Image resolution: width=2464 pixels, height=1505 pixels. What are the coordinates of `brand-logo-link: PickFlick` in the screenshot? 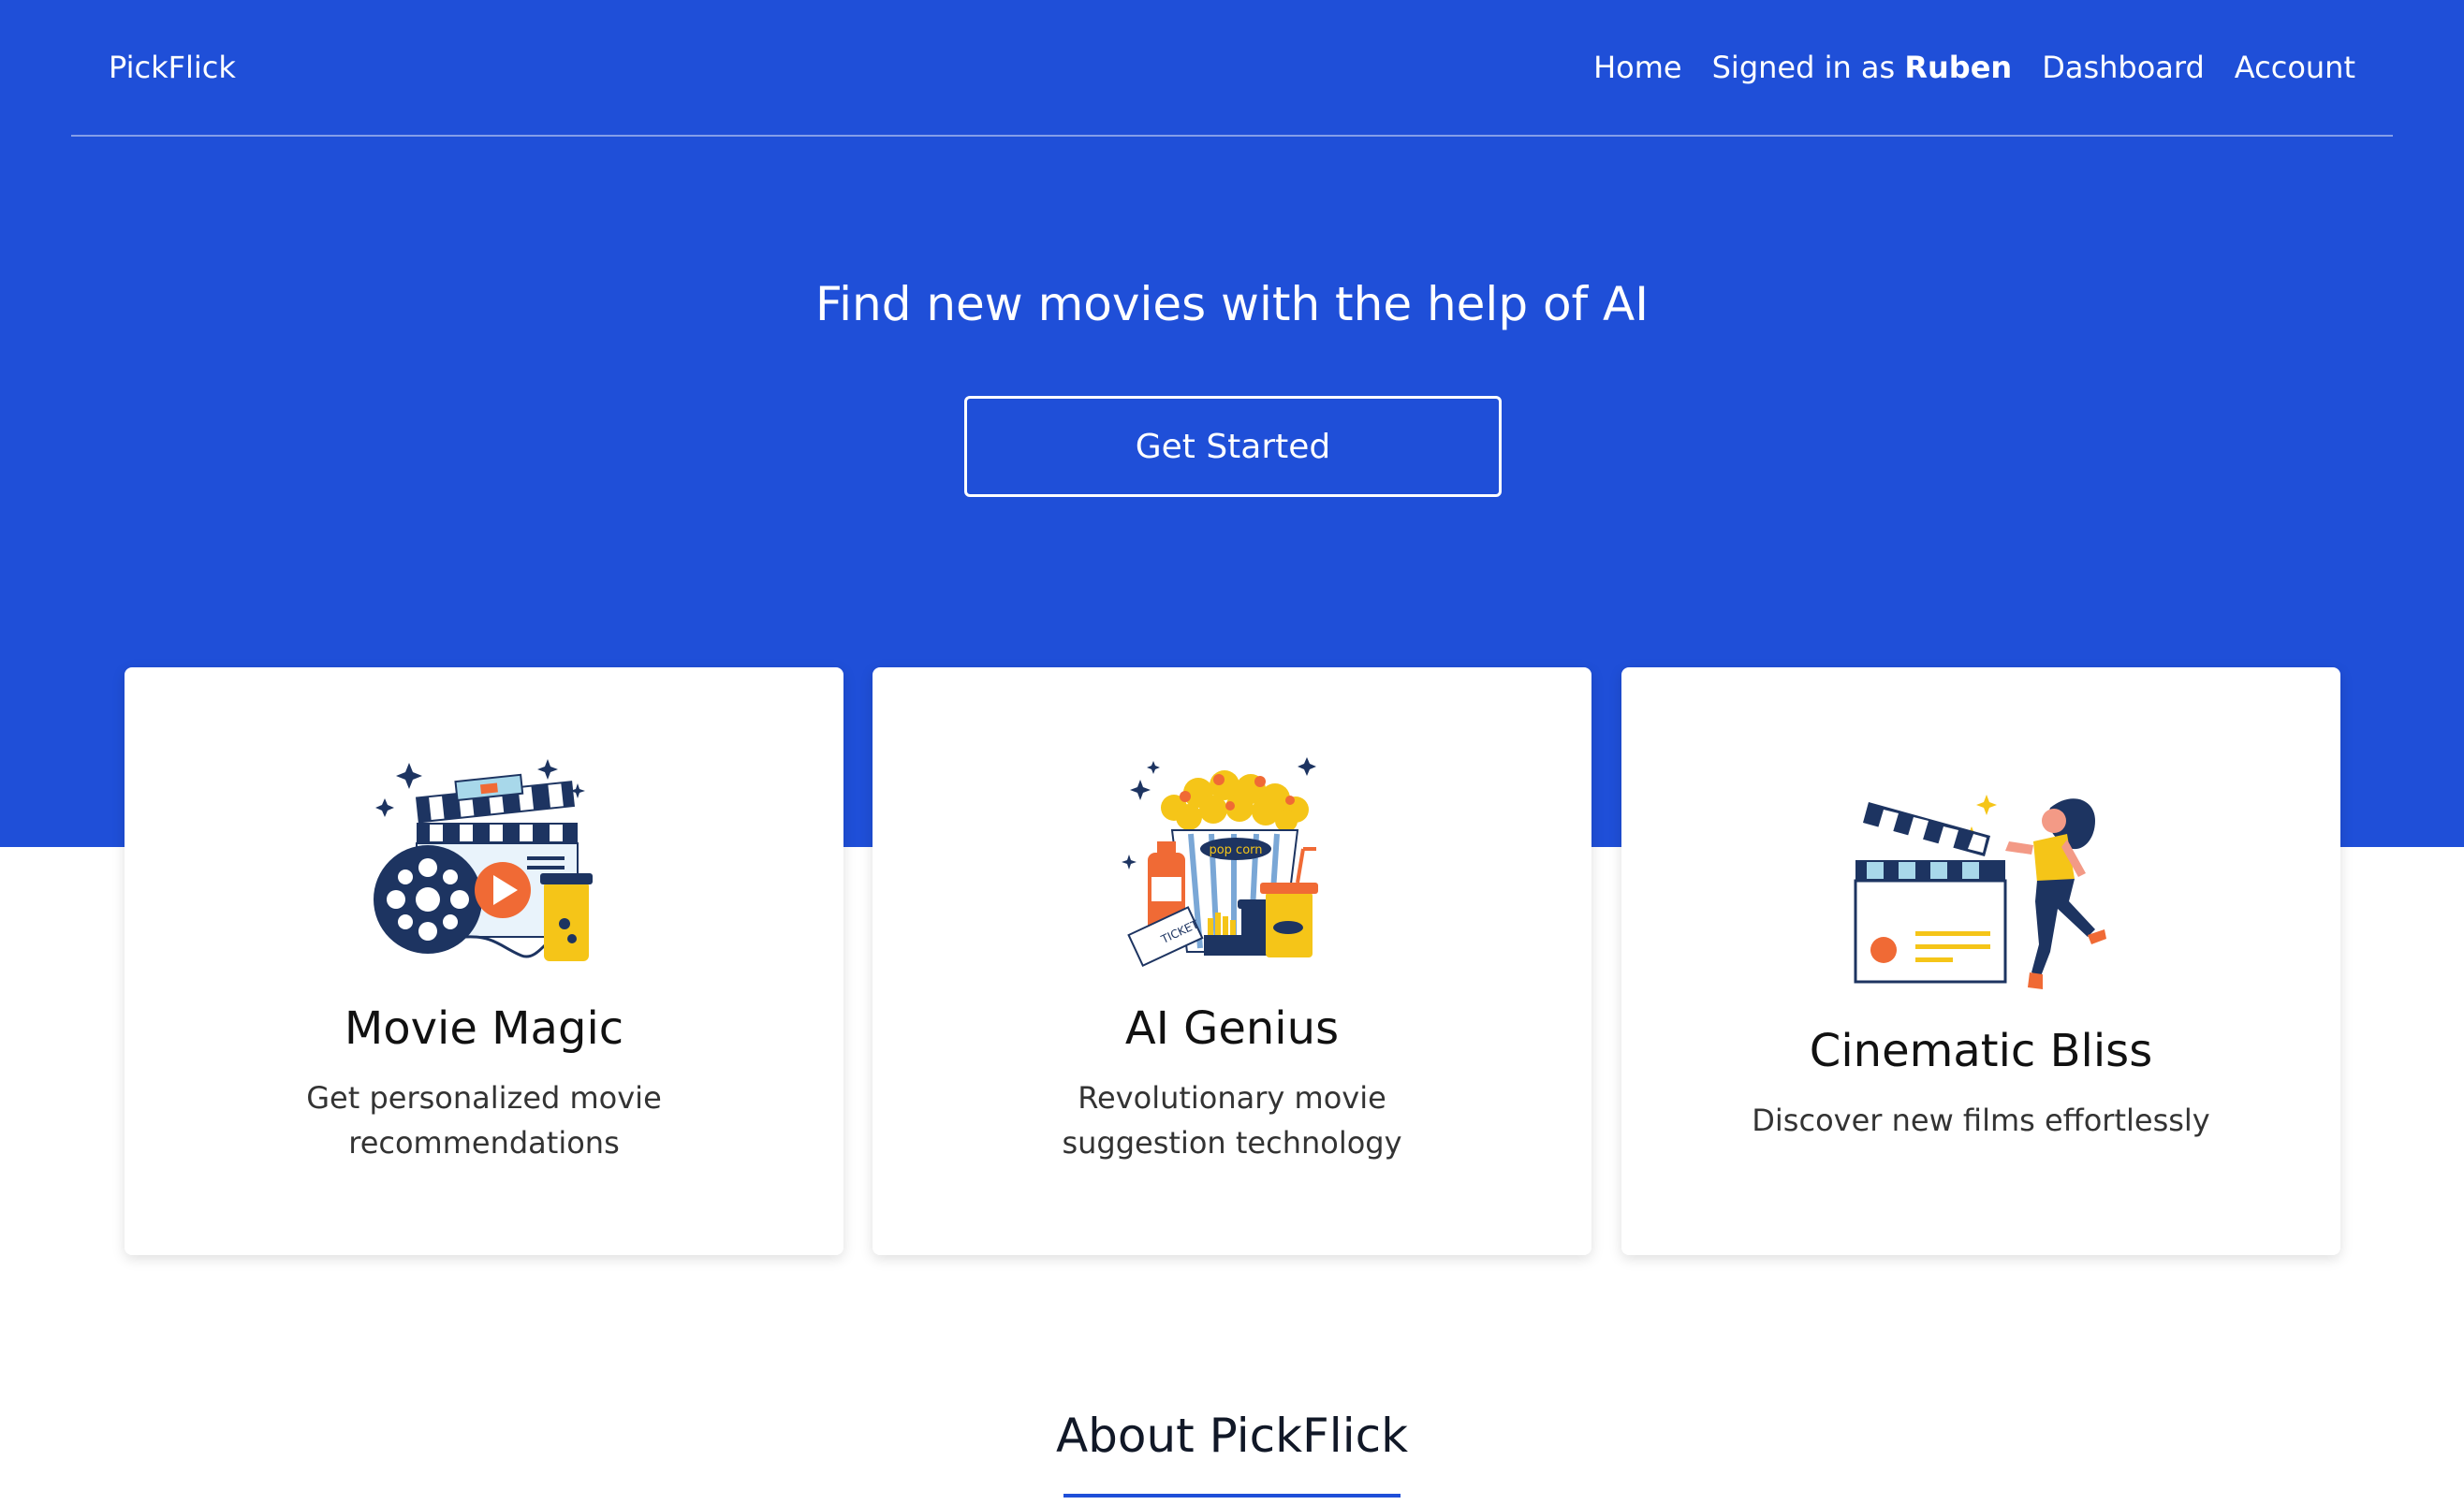 It's located at (172, 67).